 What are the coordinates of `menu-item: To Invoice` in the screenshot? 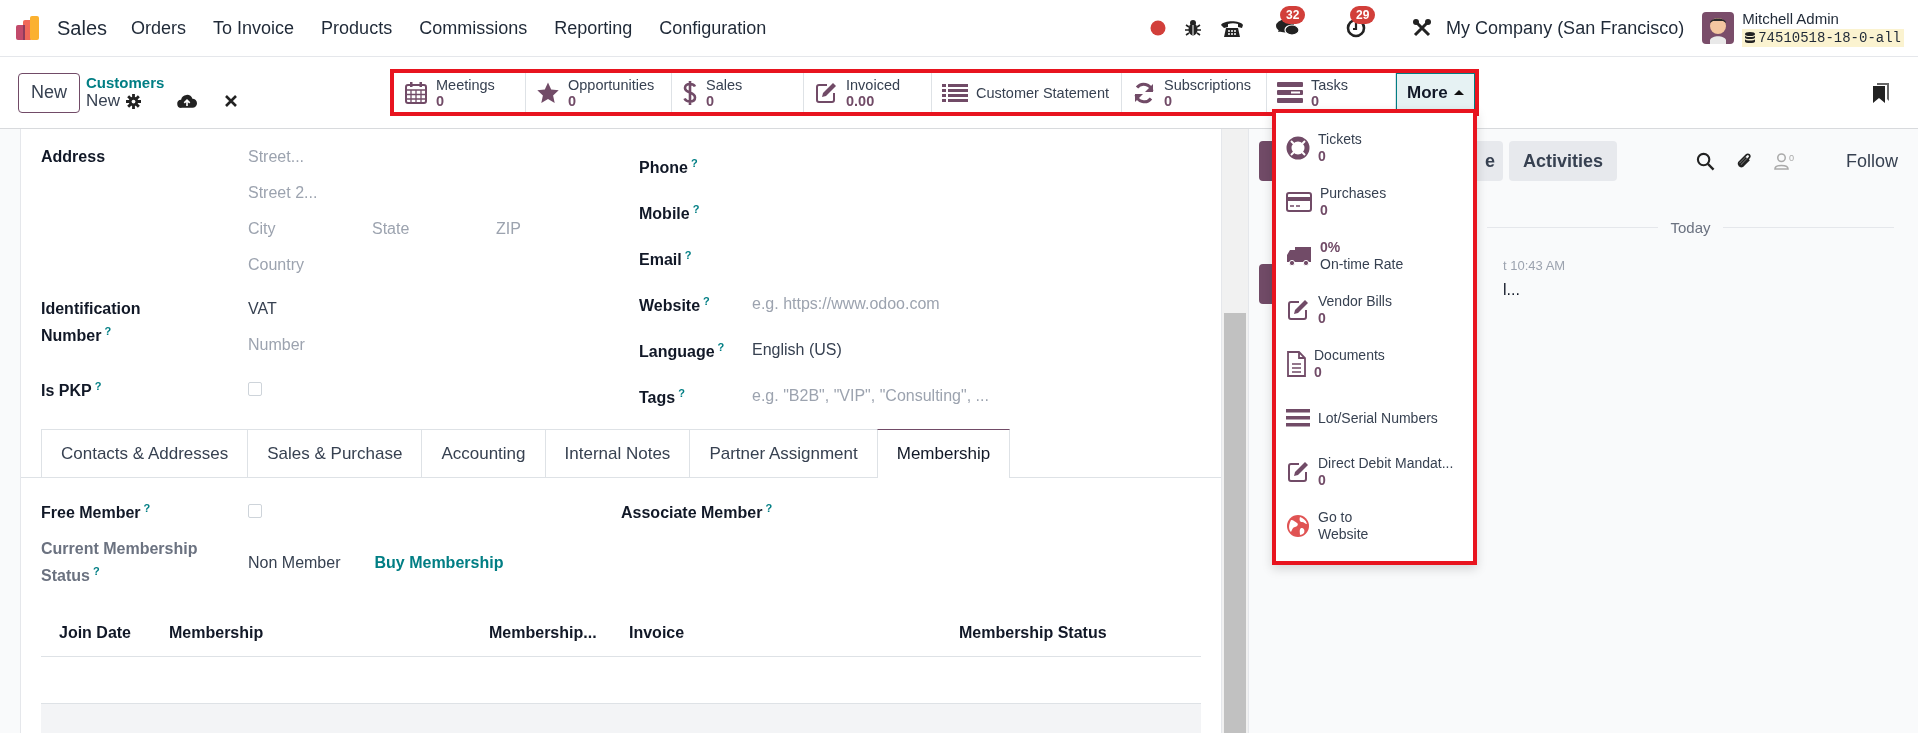 It's located at (254, 28).